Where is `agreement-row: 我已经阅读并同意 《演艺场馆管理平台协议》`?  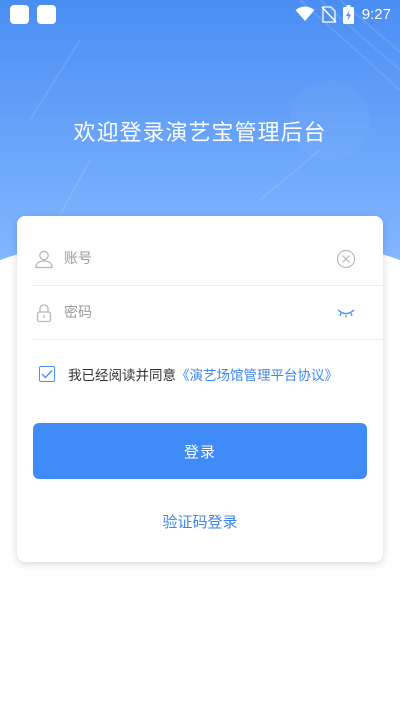
agreement-row: 我已经阅读并同意 《演艺场馆管理平台协议》 is located at coordinates (188, 374).